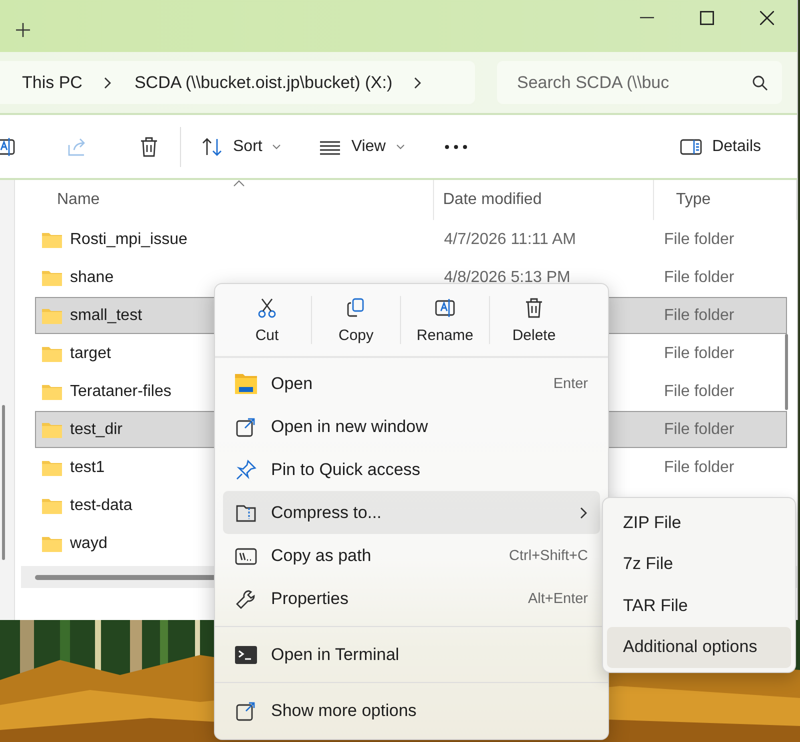  I want to click on menu-item-label: Show more options, so click(344, 710).